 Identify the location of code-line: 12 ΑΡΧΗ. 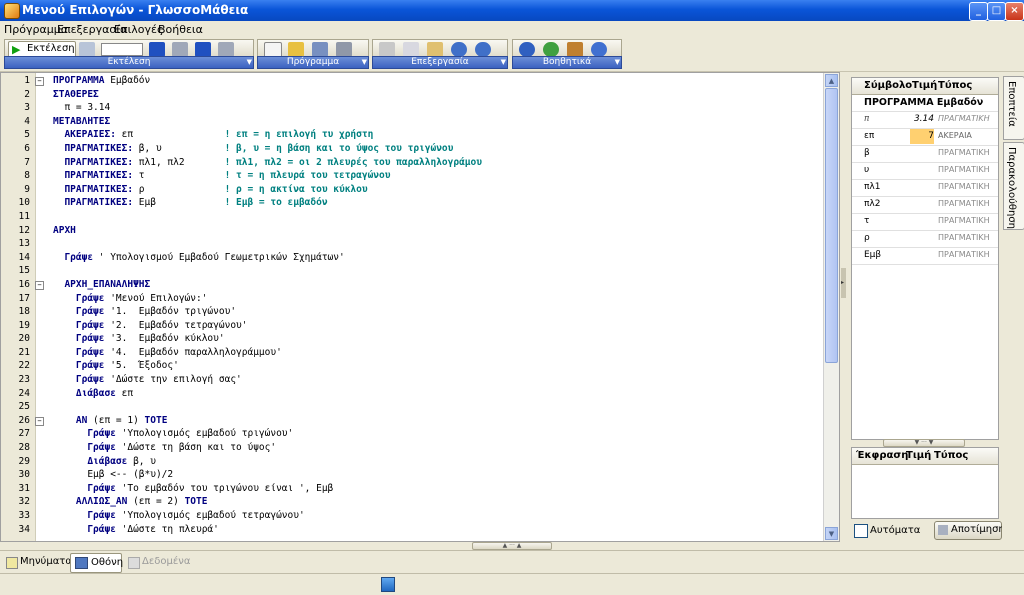
(421, 232).